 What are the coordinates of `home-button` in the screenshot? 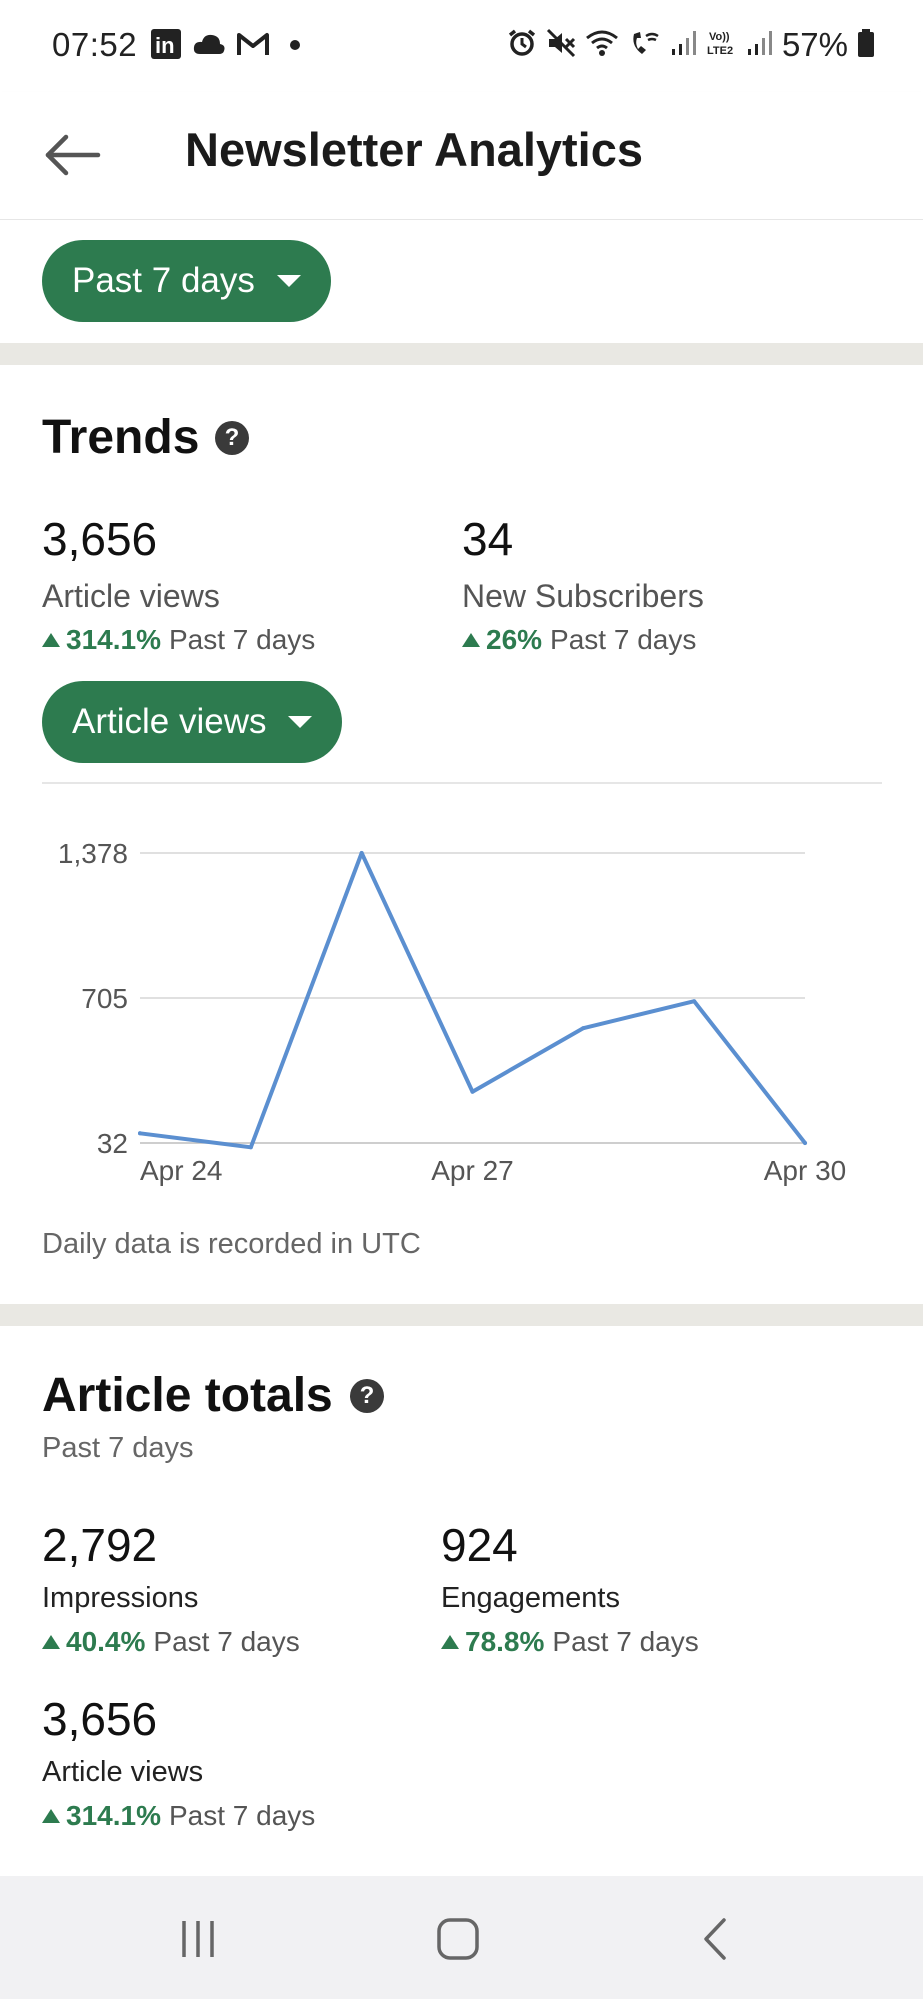 It's located at (458, 1939).